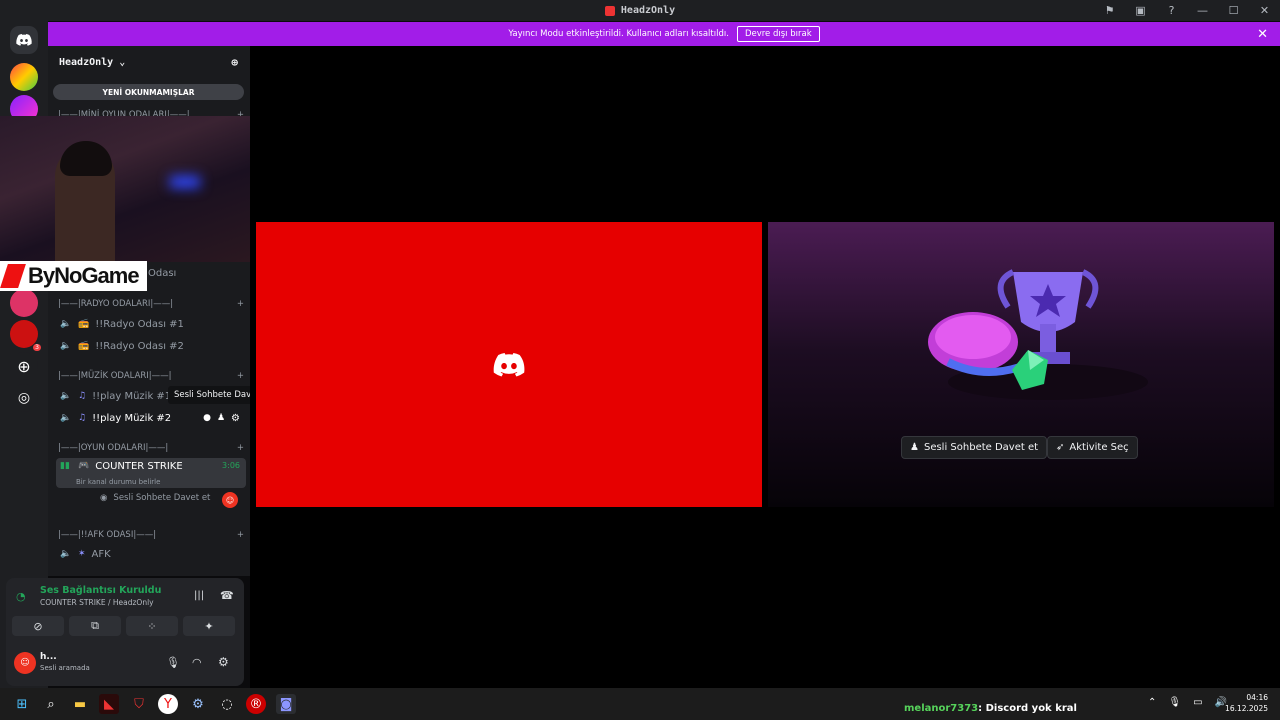 Image resolution: width=1280 pixels, height=720 pixels. What do you see at coordinates (1246, 703) in the screenshot?
I see `system-clock: 04:16 16.12.2025` at bounding box center [1246, 703].